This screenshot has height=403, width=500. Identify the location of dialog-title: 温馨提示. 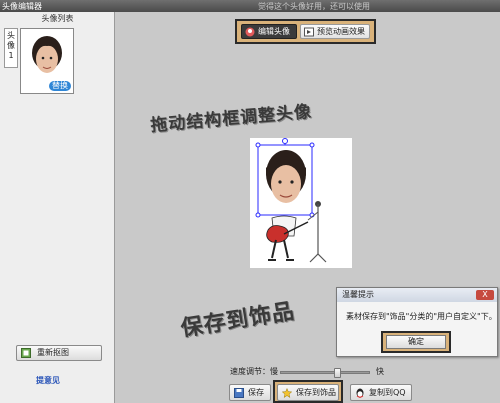
(417, 295).